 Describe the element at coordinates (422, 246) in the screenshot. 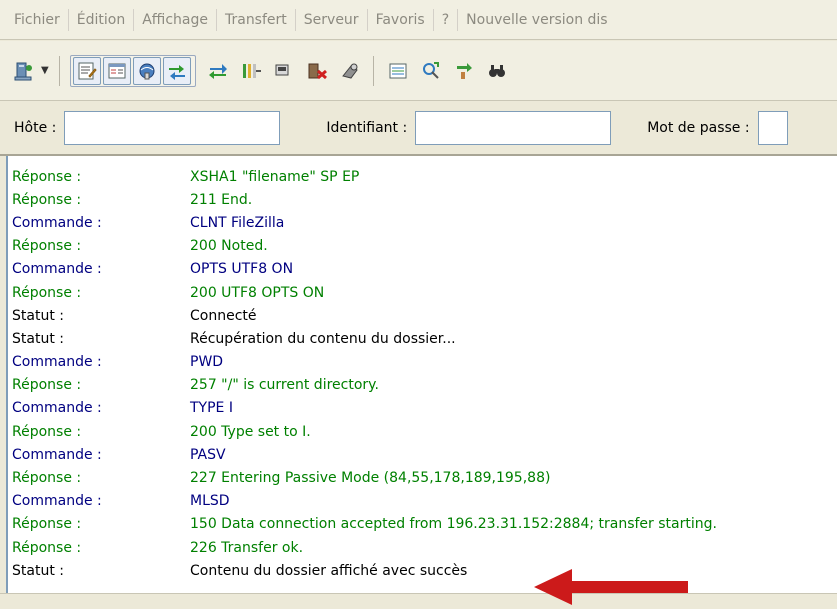

I see `log-row: Réponse : 200 Noted.` at that location.